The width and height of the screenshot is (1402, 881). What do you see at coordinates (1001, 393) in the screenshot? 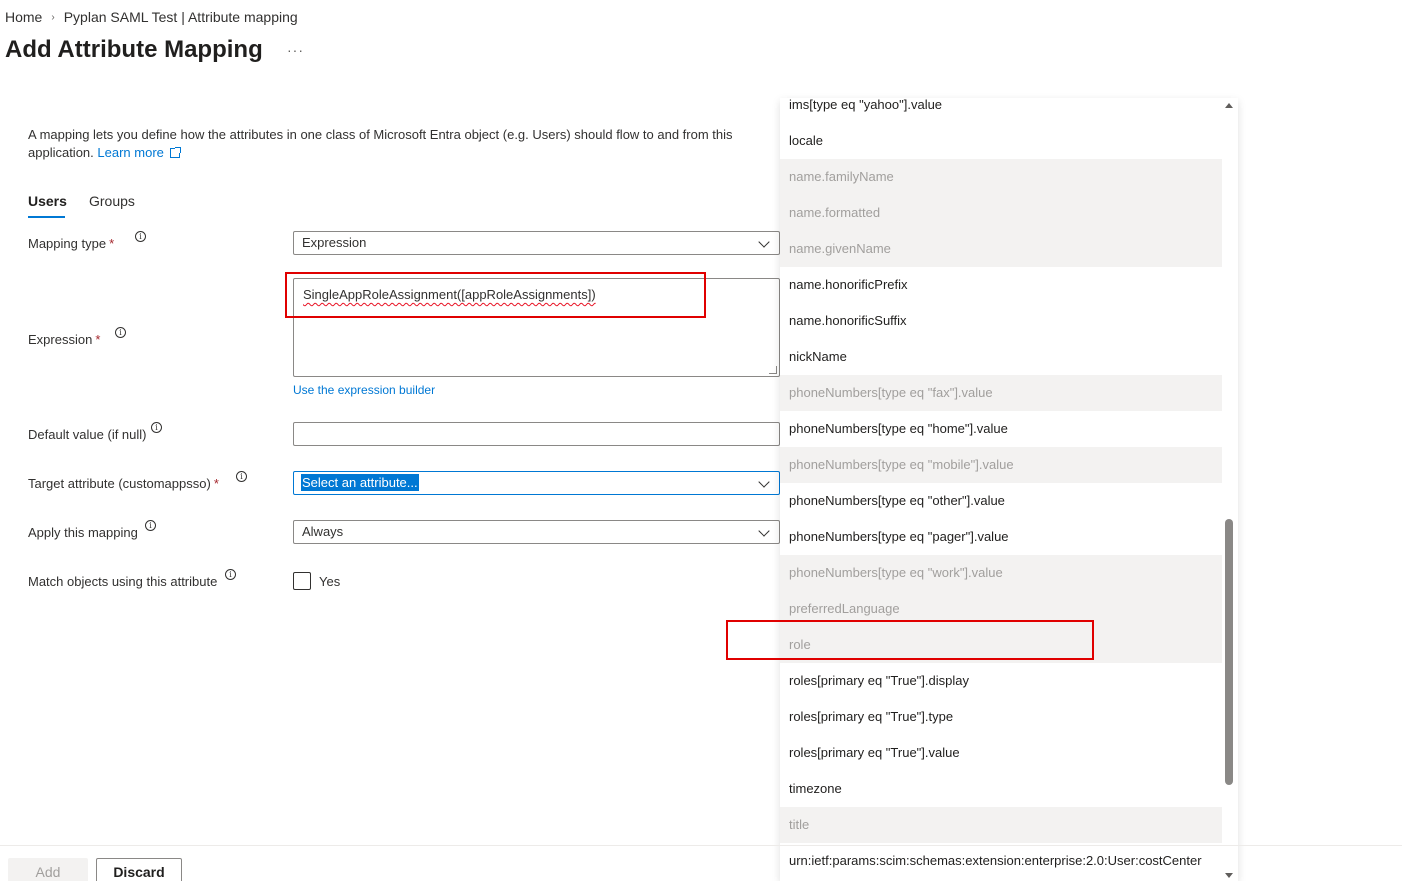
I see `dropdown-option: phoneNumbers[type eq "fax"].value` at bounding box center [1001, 393].